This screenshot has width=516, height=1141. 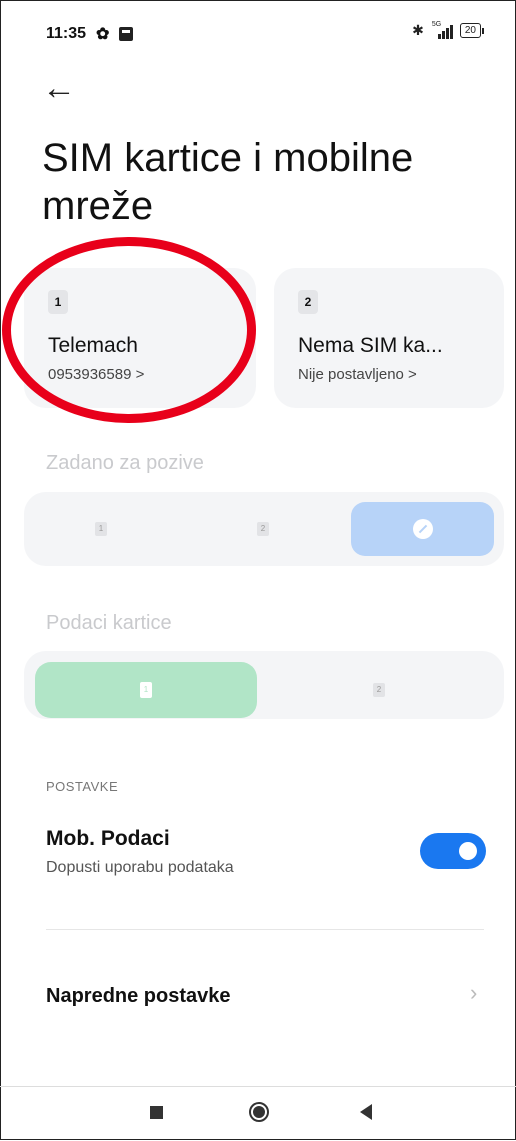 What do you see at coordinates (366, 1112) in the screenshot?
I see `back-icon` at bounding box center [366, 1112].